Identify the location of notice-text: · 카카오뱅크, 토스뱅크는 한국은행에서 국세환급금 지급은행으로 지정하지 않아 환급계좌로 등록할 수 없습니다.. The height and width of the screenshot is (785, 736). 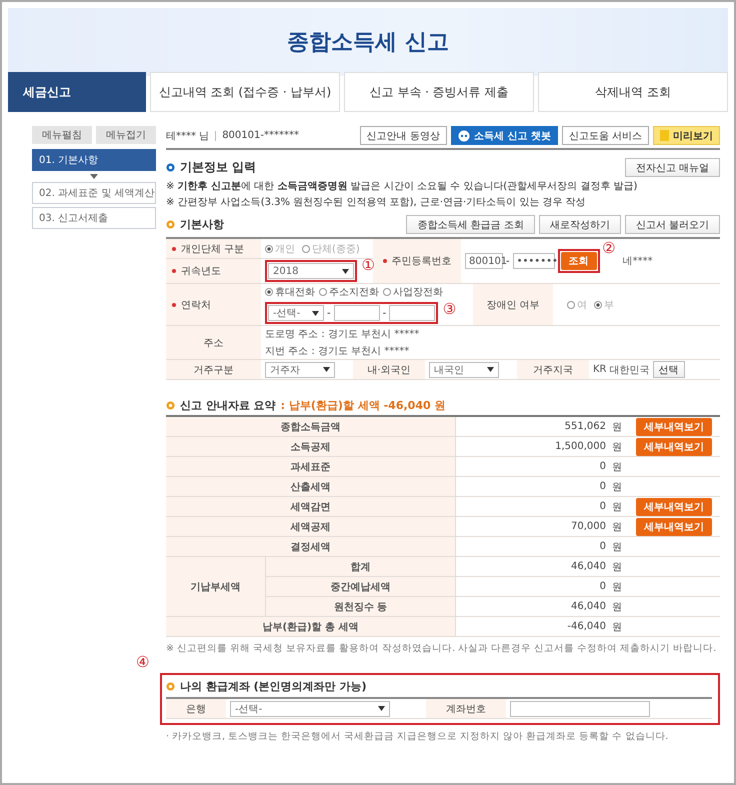
(418, 736).